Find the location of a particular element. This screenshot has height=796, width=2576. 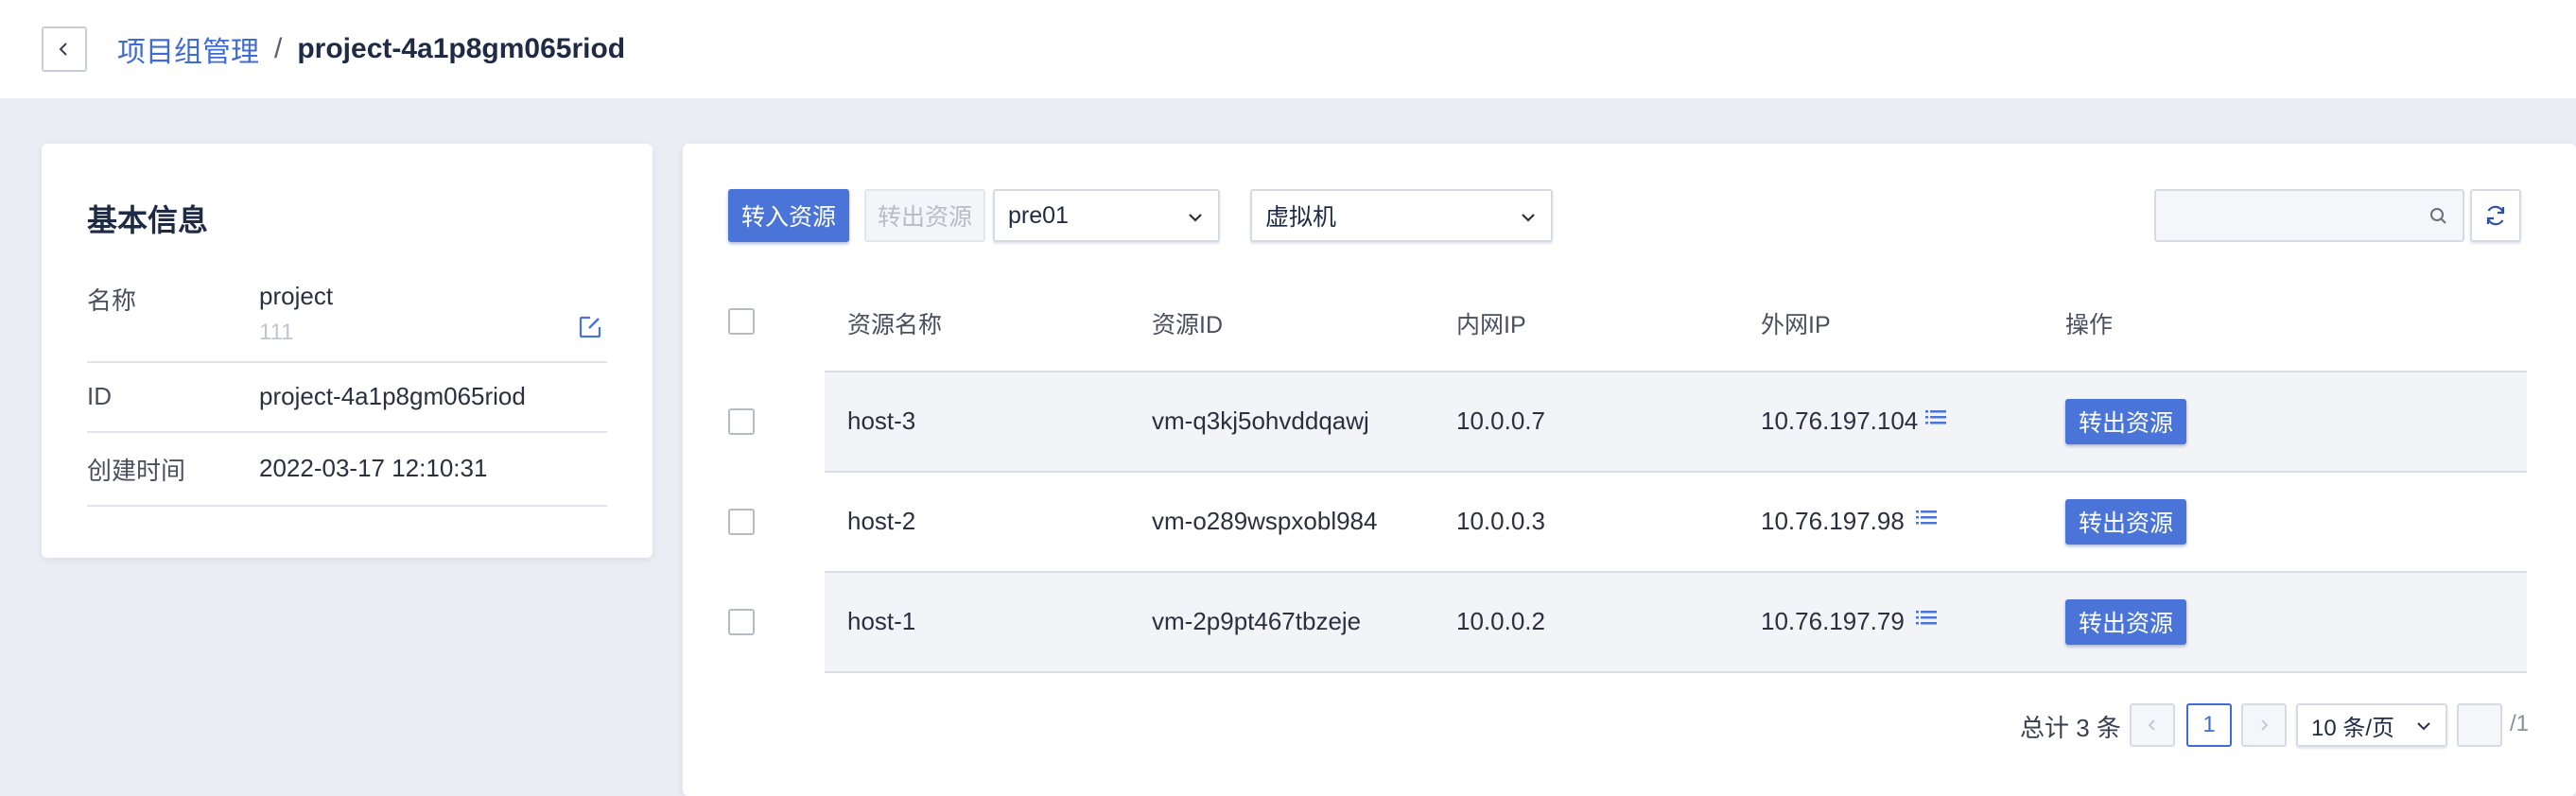

page-size-select: 10 条/页 is located at coordinates (2371, 725).